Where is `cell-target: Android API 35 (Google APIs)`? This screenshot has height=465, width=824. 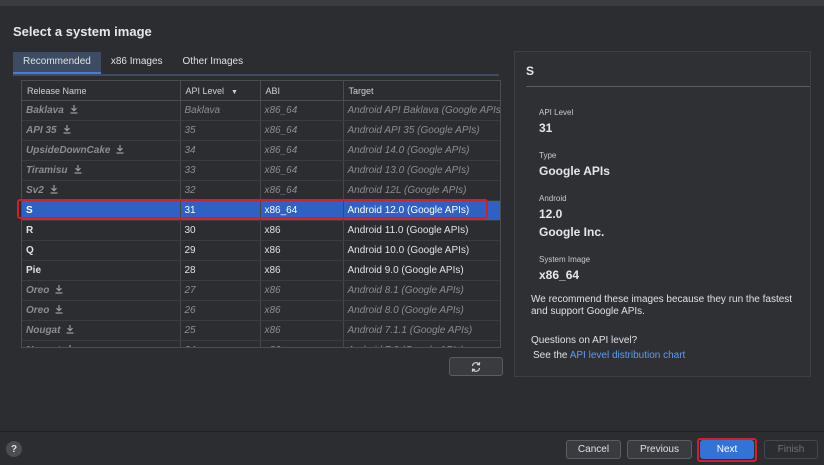
cell-target: Android API 35 (Google APIs) is located at coordinates (421, 130).